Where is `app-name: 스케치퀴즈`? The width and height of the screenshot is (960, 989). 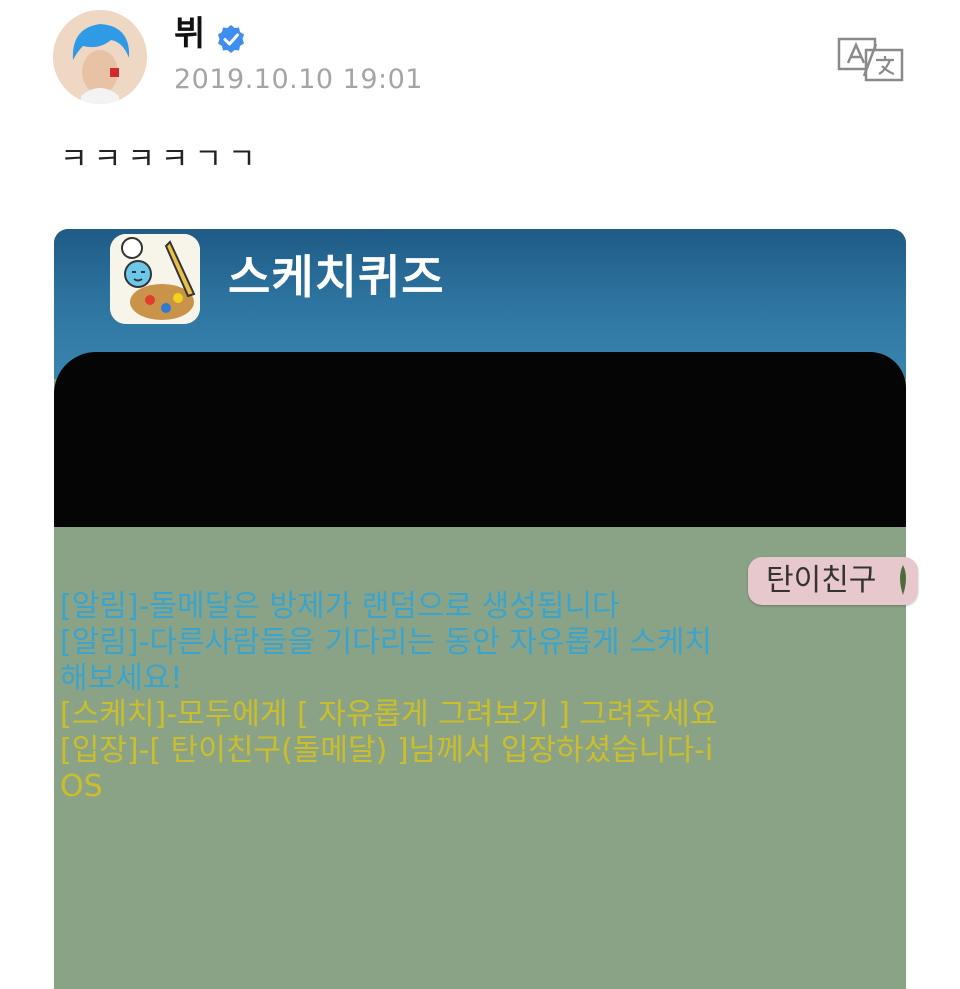
app-name: 스케치퀴즈 is located at coordinates (336, 277).